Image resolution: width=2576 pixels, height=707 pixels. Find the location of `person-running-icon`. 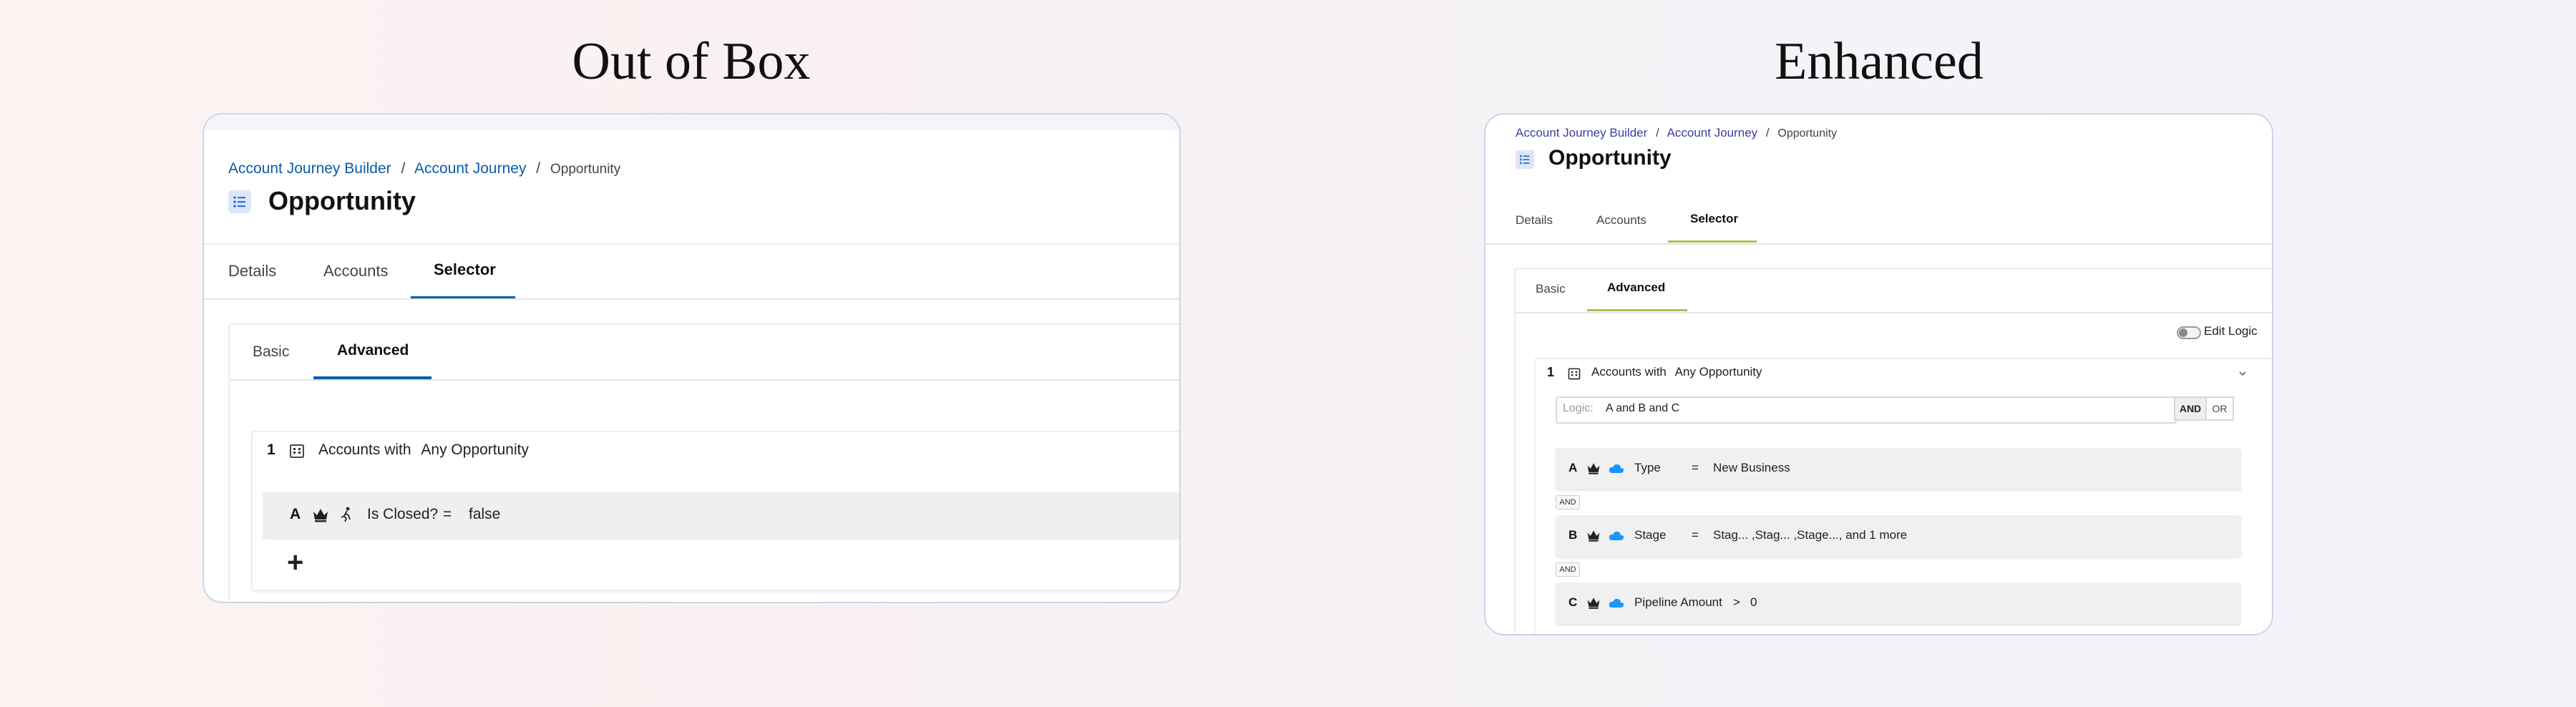

person-running-icon is located at coordinates (346, 514).